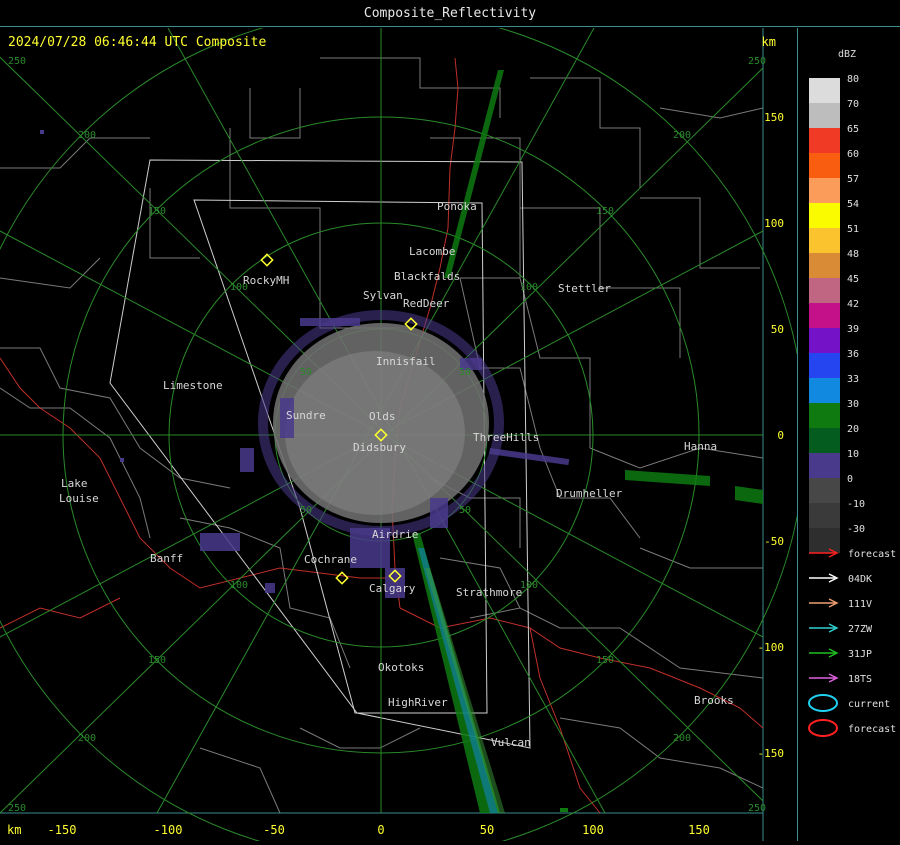 Image resolution: width=900 pixels, height=845 pixels. Describe the element at coordinates (860, 579) in the screenshot. I see `legend-item-label: 04DK` at that location.